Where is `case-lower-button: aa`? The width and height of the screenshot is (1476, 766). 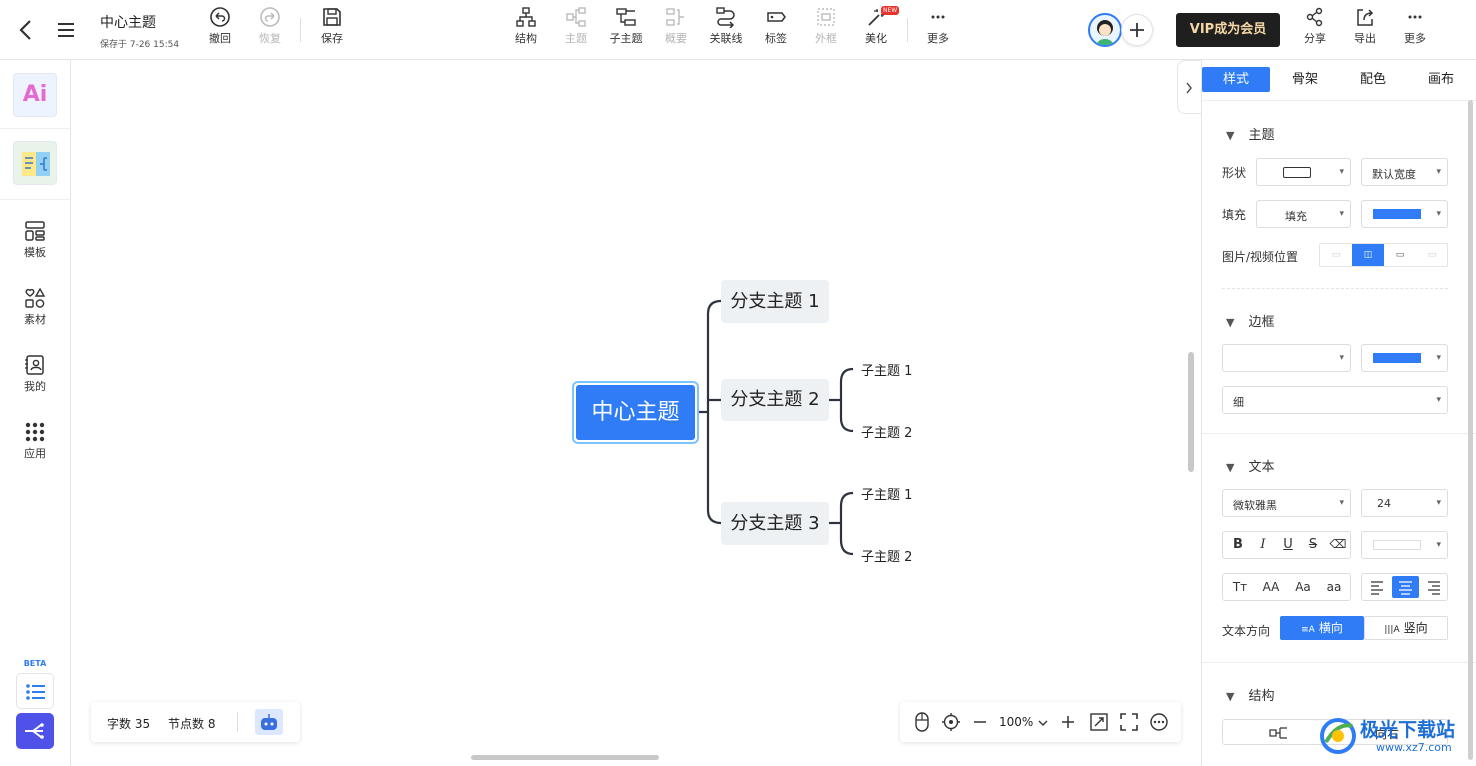 case-lower-button: aa is located at coordinates (1334, 587).